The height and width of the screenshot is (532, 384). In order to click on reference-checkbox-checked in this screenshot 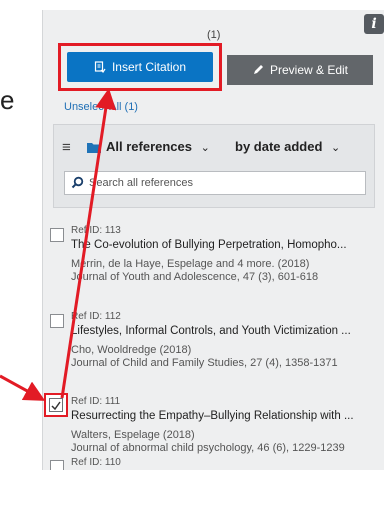, I will do `click(56, 405)`.